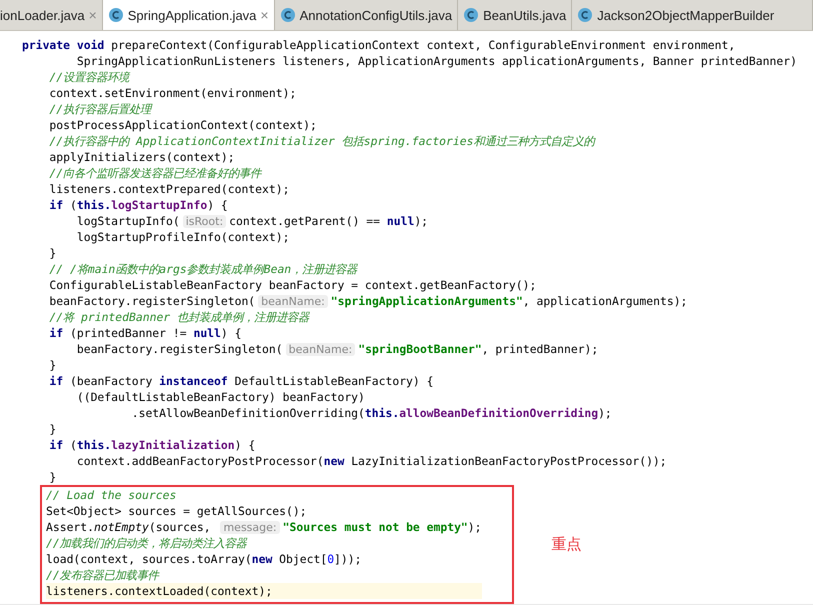 The image size is (813, 605). I want to click on code-line: postProcessApplicationContext(context);, so click(183, 125).